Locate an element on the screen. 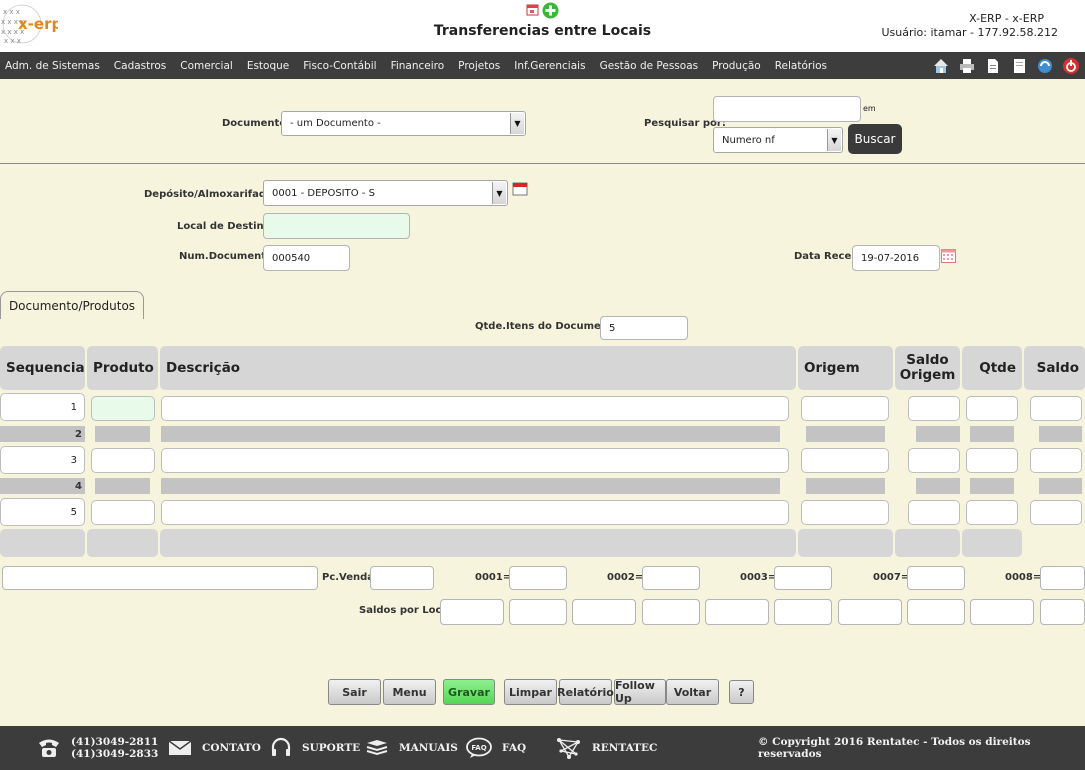 The height and width of the screenshot is (770, 1085). col-saldo: Saldo is located at coordinates (1054, 368).